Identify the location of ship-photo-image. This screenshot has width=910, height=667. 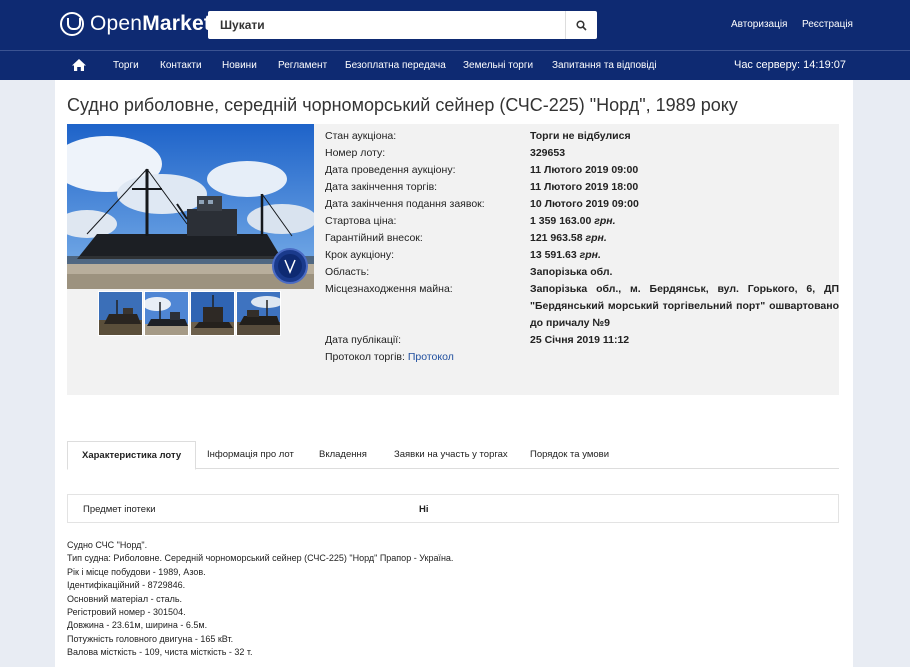
(190, 206).